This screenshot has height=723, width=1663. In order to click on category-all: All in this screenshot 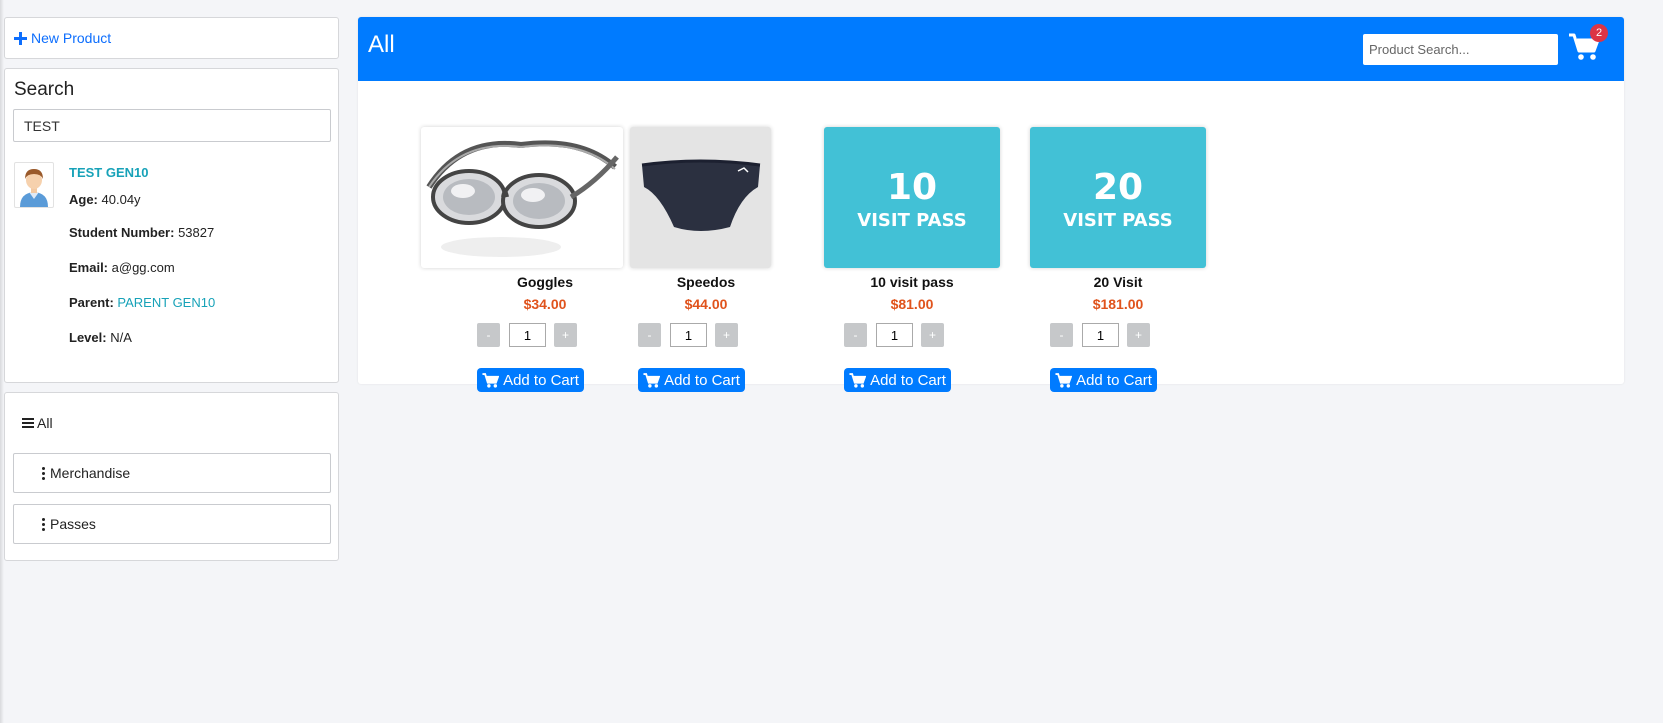, I will do `click(37, 423)`.